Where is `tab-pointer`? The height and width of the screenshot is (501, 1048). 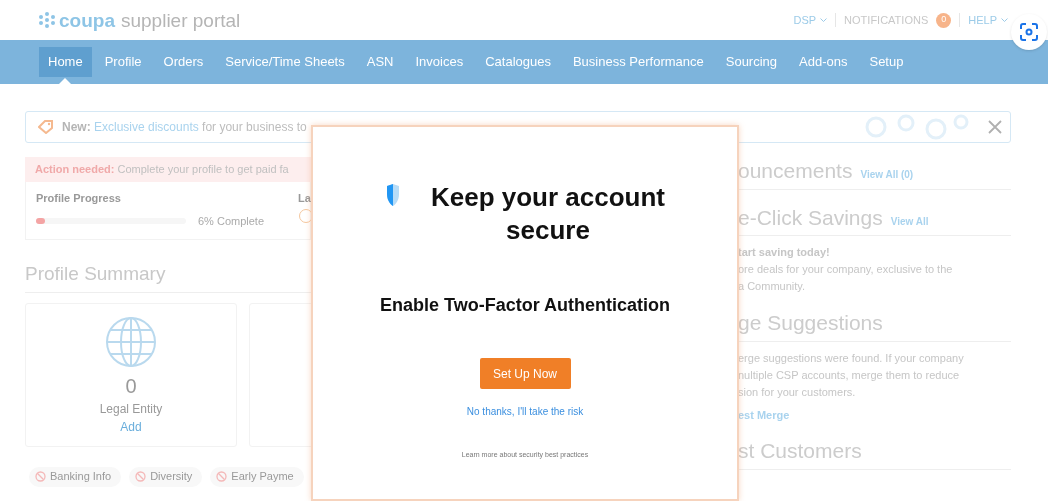 tab-pointer is located at coordinates (65, 81).